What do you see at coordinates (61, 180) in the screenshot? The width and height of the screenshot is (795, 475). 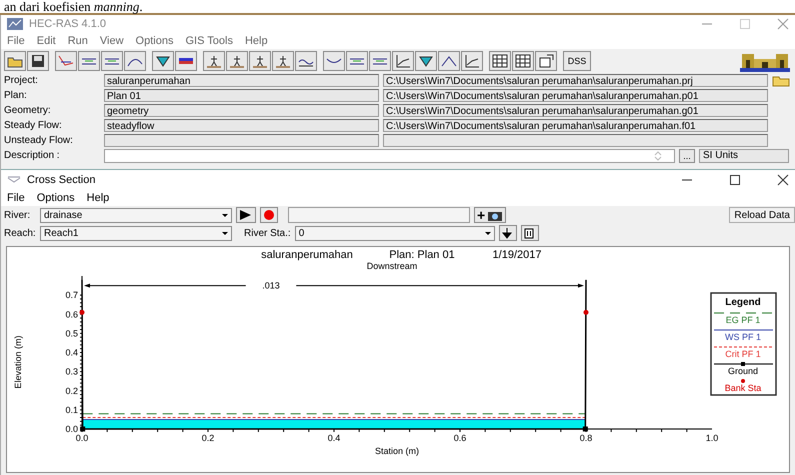 I see `window-title: Cross Section` at bounding box center [61, 180].